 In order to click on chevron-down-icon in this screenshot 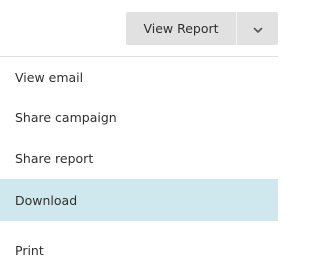, I will do `click(258, 28)`.